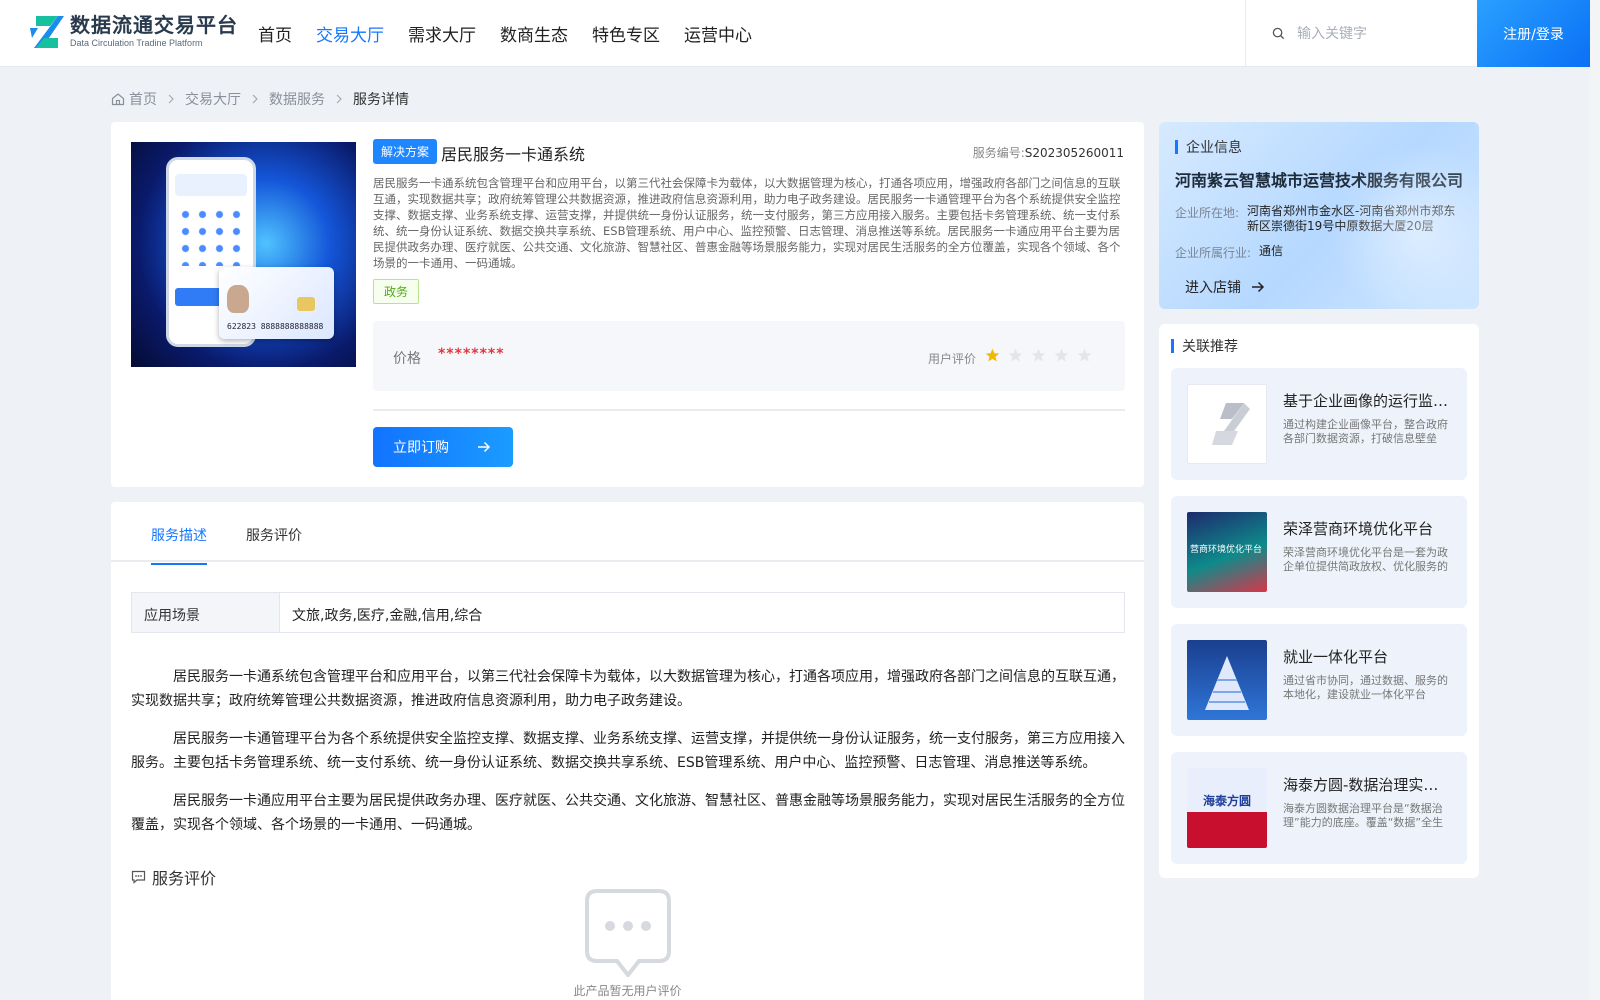 The height and width of the screenshot is (1000, 1600). Describe the element at coordinates (1365, 559) in the screenshot. I see `recommend-description: 荣泽营商环境优化平台是一套为政企单位提供简政放权、优化服务的平台` at that location.